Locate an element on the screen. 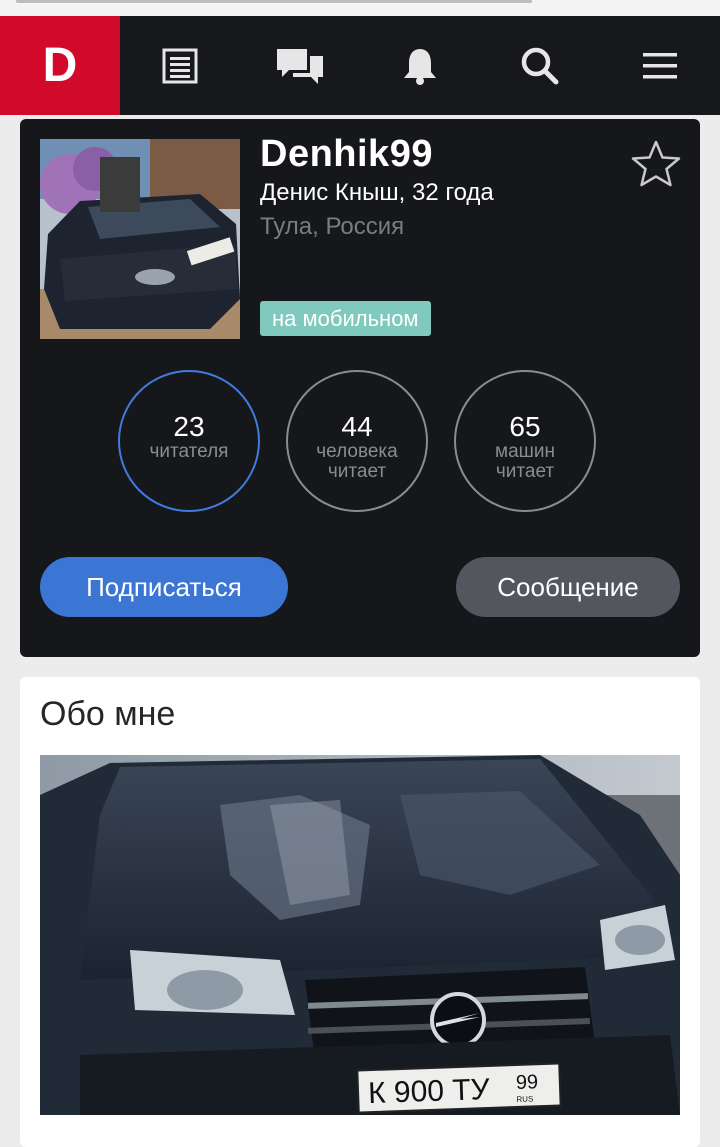 This screenshot has height=1147, width=720. username: Denhik99 is located at coordinates (346, 154).